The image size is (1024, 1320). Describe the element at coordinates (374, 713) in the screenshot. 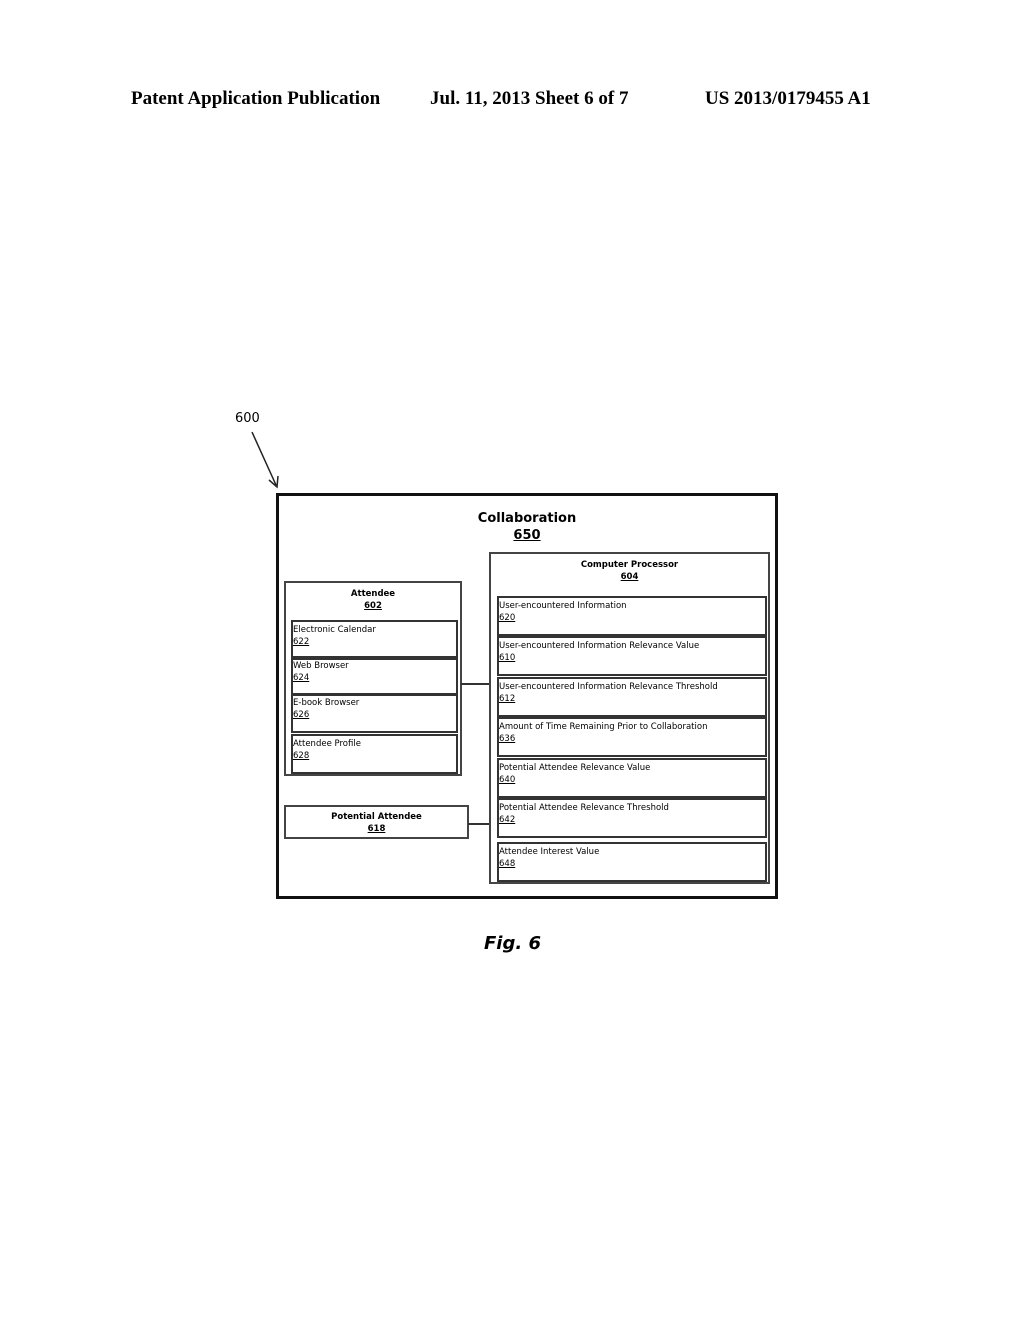

I see `attendee-item-ebook-browser: E-book Browser 626` at that location.